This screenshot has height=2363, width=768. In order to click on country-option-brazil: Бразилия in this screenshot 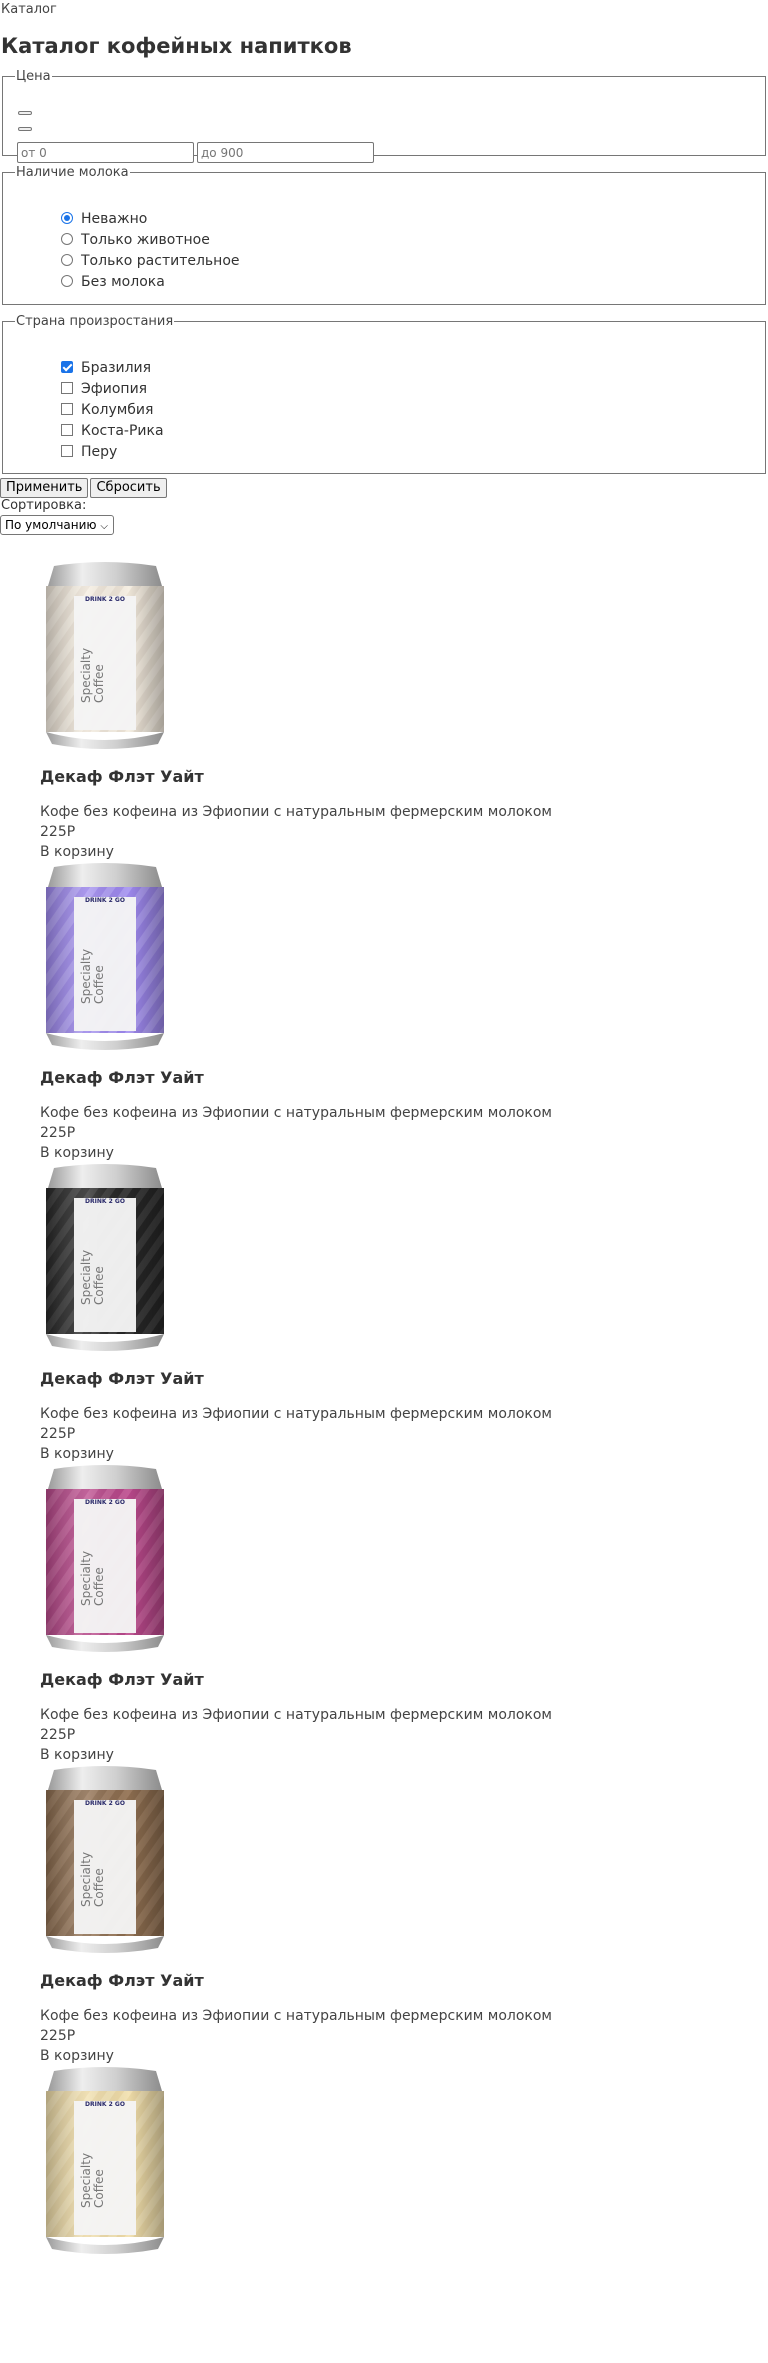, I will do `click(106, 368)`.